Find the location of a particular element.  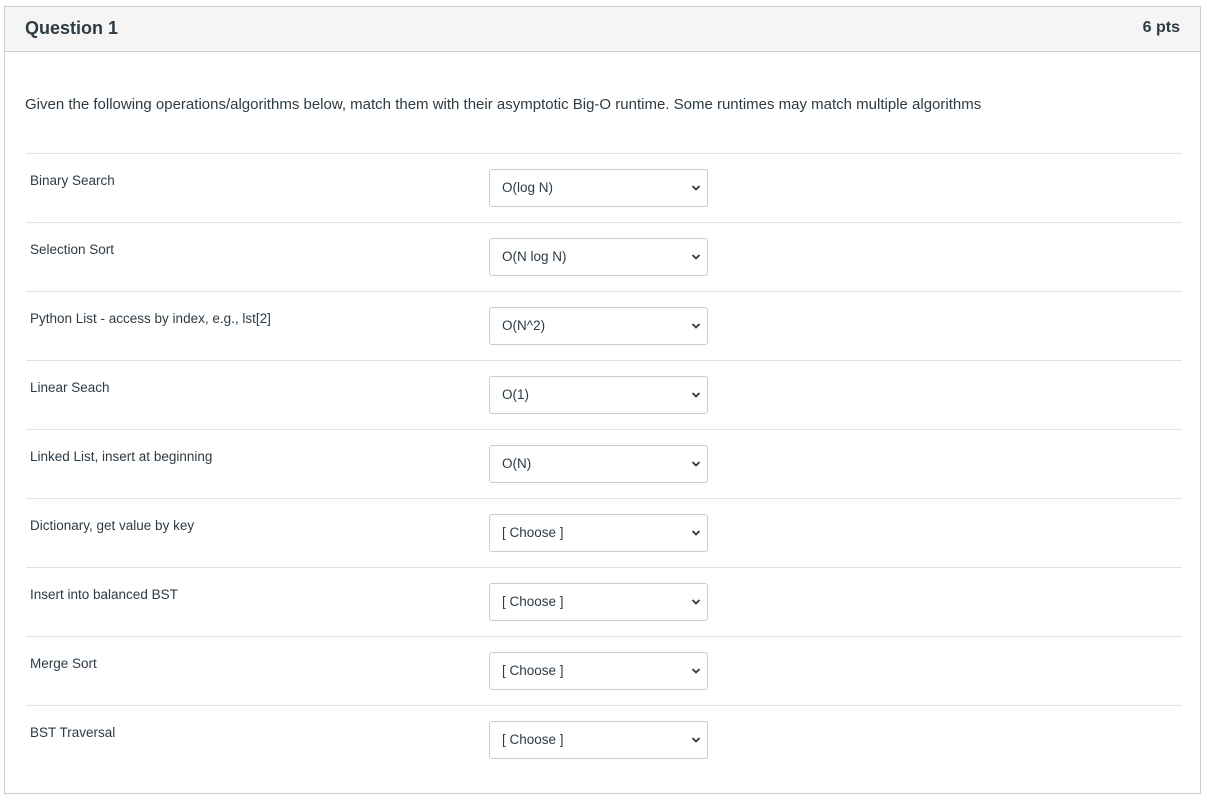

match-row: Dictionary, get value by key [ Choose ] is located at coordinates (604, 532).